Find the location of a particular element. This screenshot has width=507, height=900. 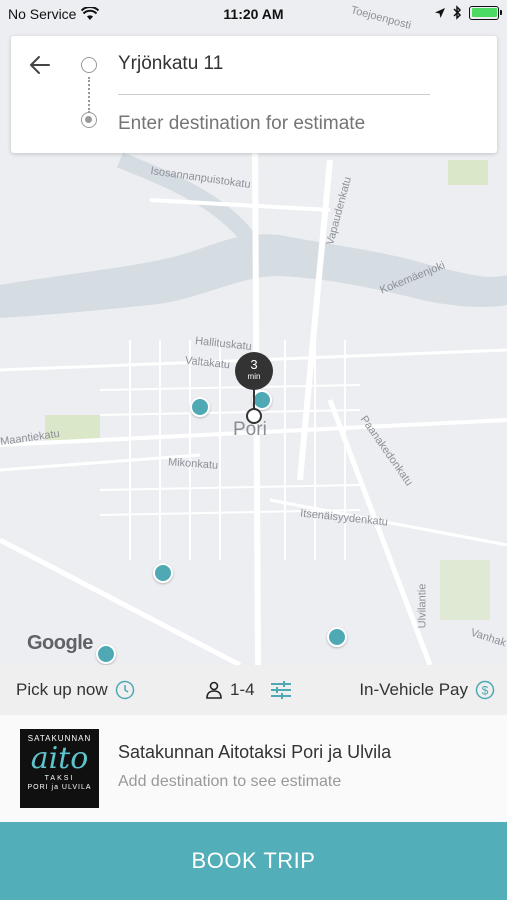

logo-sub-text: TAKSI is located at coordinates (59, 778).